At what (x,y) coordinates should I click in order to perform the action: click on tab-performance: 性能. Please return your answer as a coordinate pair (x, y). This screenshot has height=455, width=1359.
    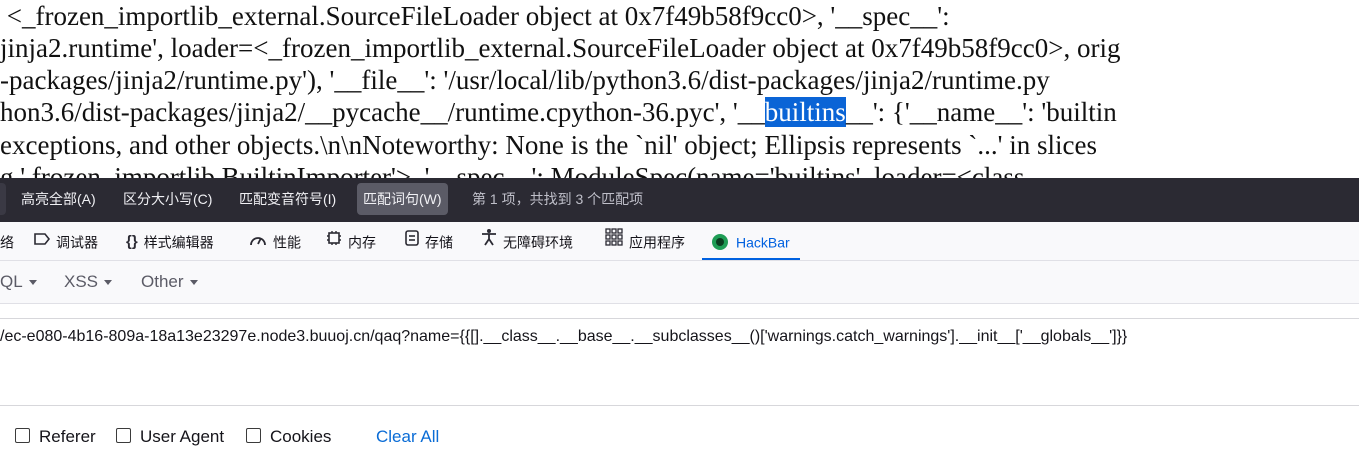
    Looking at the image, I should click on (275, 241).